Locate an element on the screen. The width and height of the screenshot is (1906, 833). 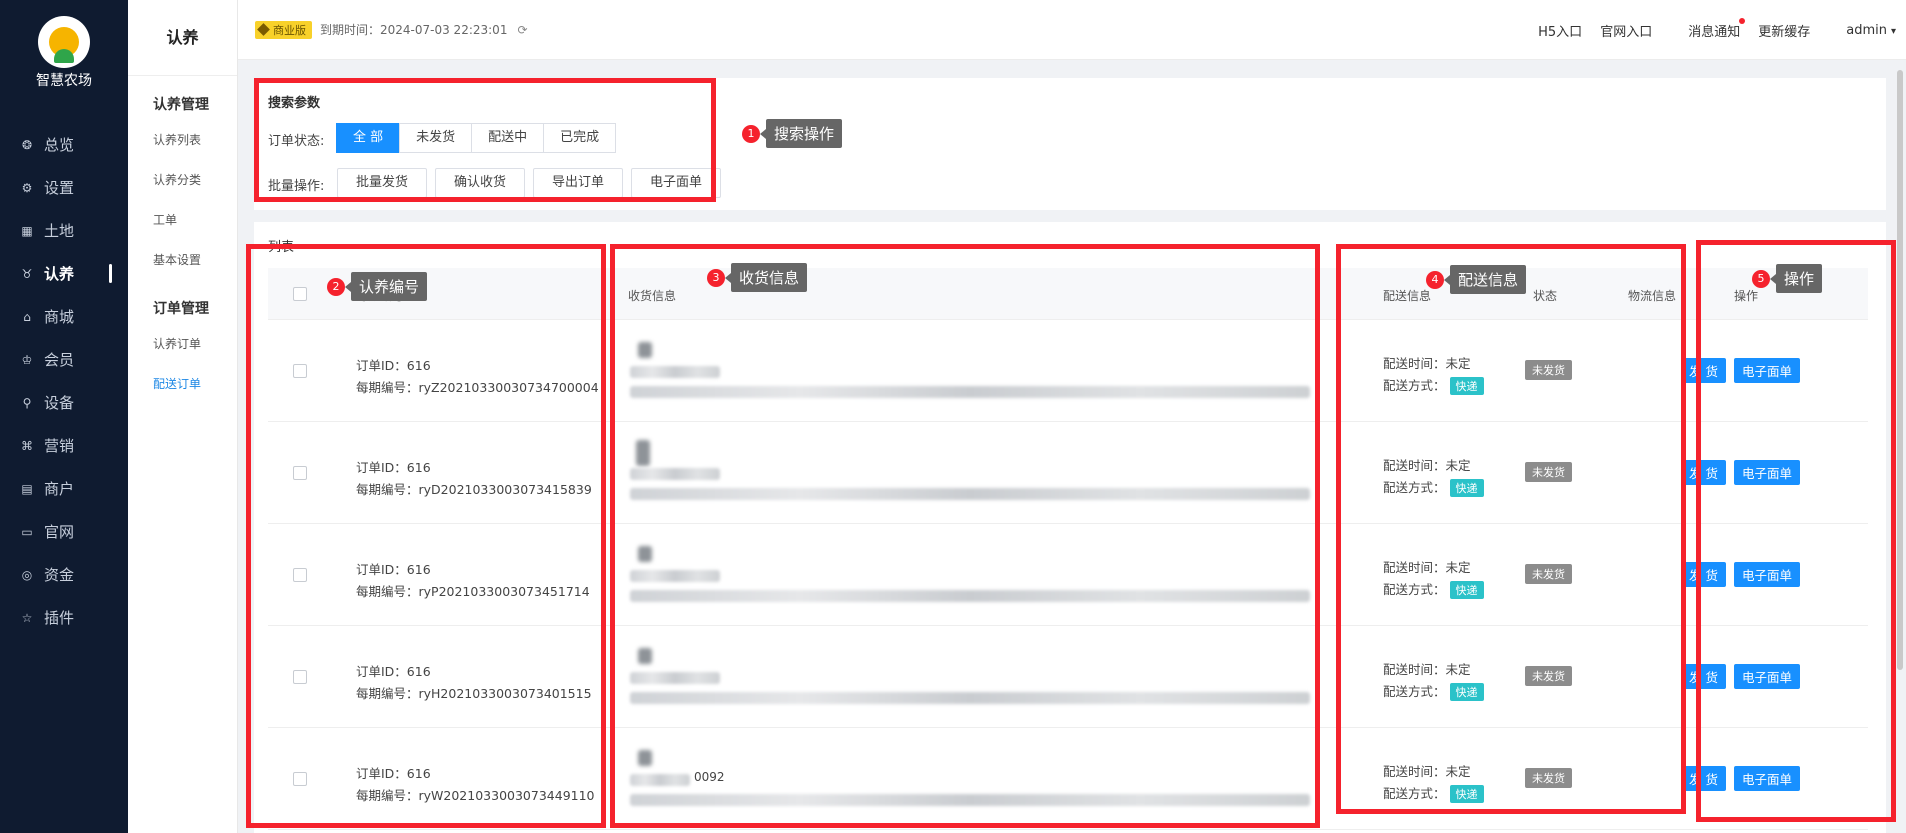
annotation-box-number is located at coordinates (426, 536).